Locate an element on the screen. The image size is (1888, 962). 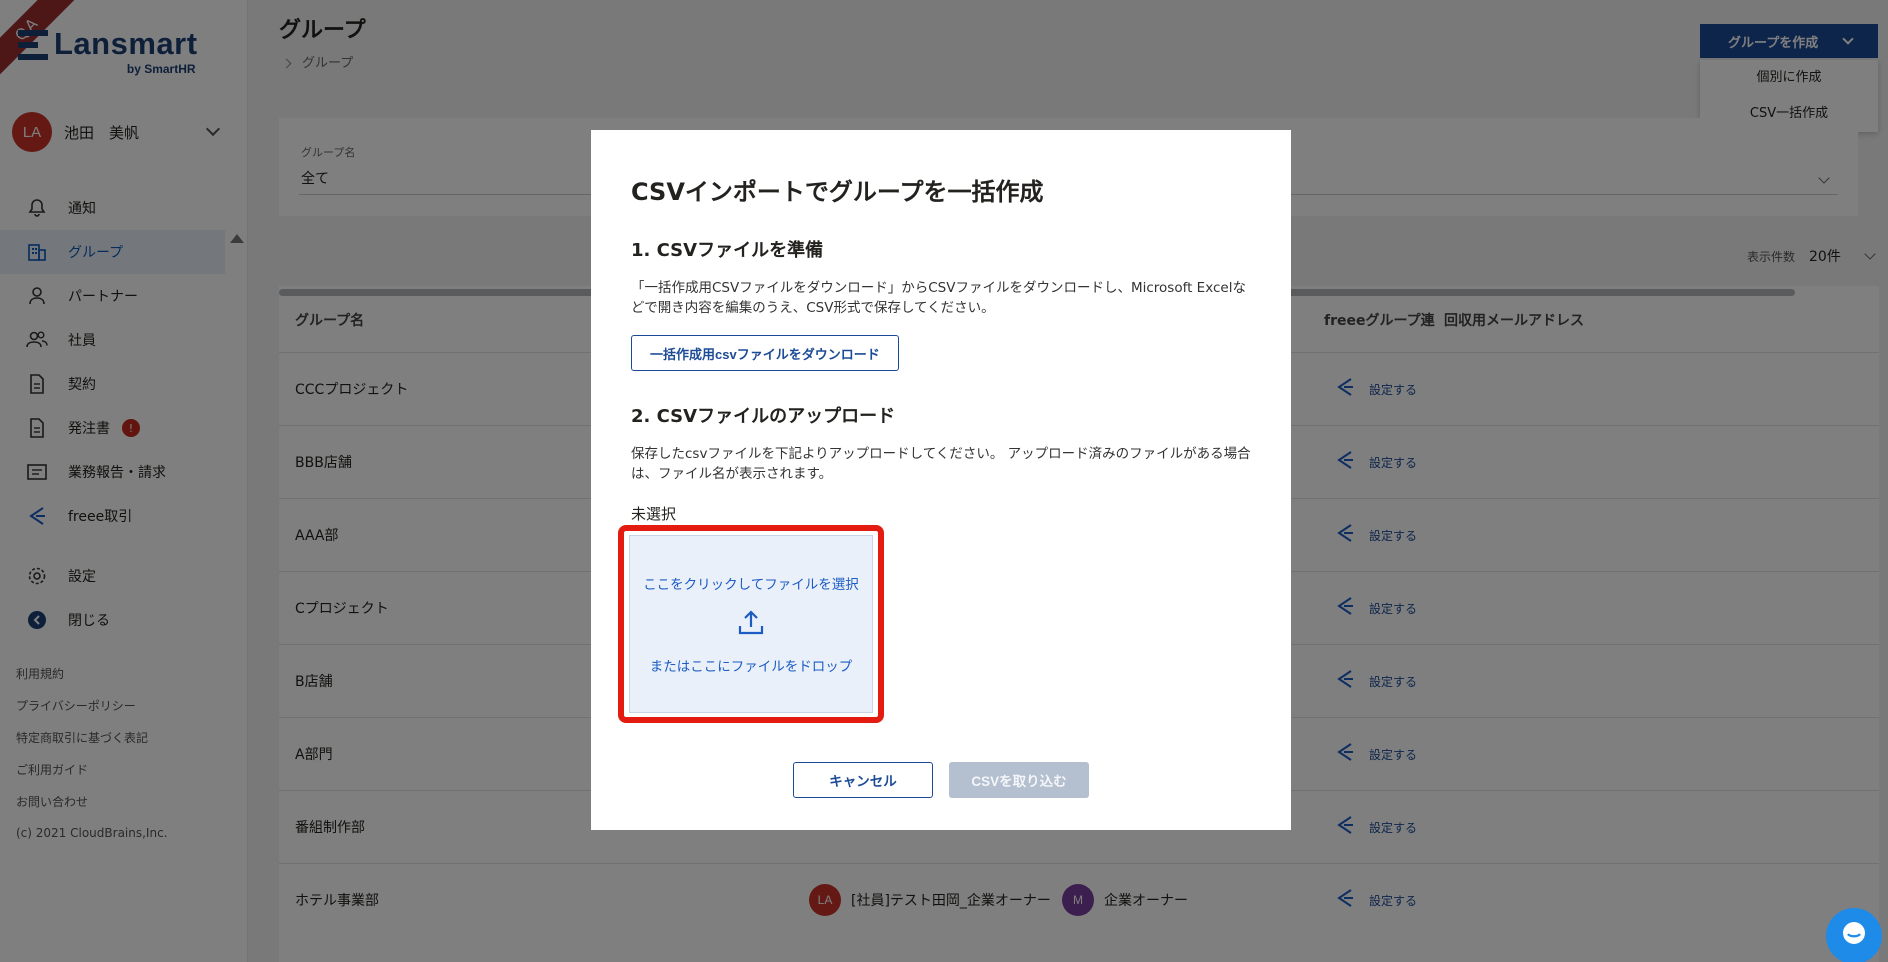
import-csv-button: CSVを取り込む is located at coordinates (1019, 780).